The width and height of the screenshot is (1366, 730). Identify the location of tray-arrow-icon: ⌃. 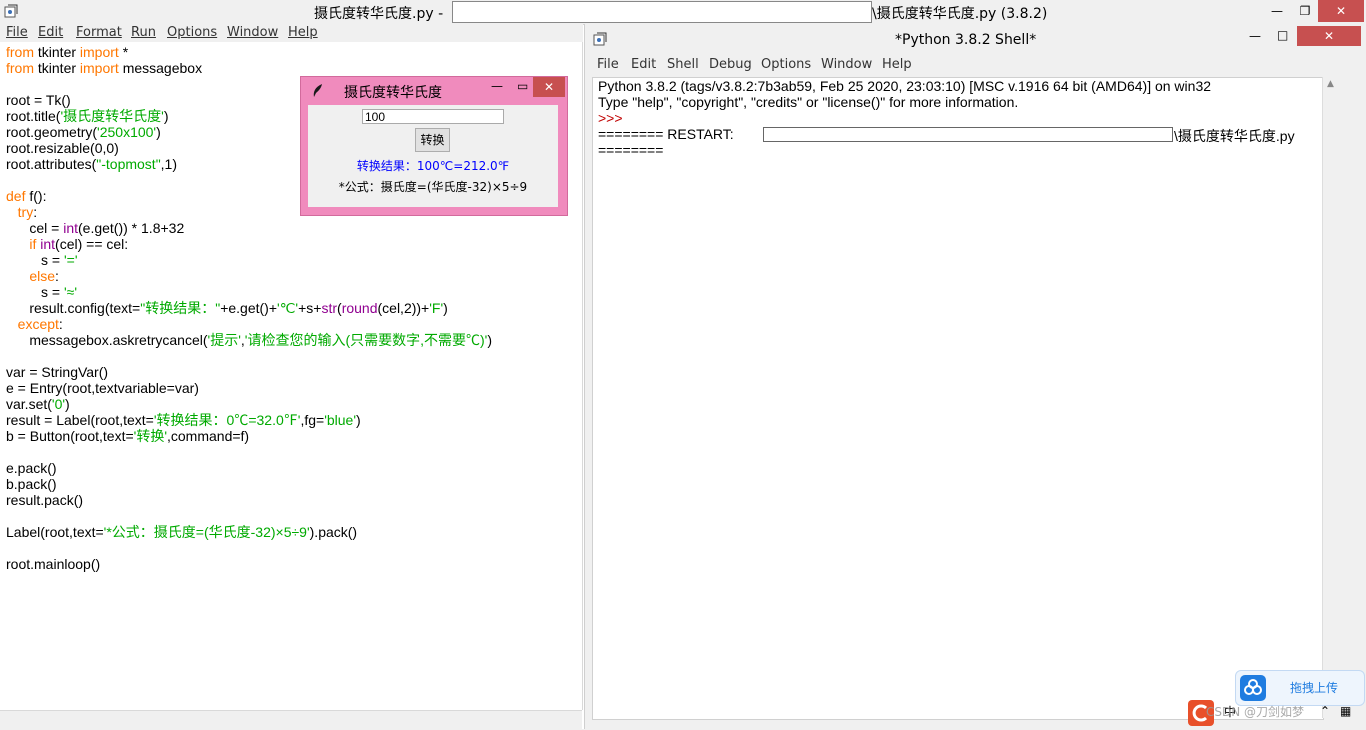
(1325, 711).